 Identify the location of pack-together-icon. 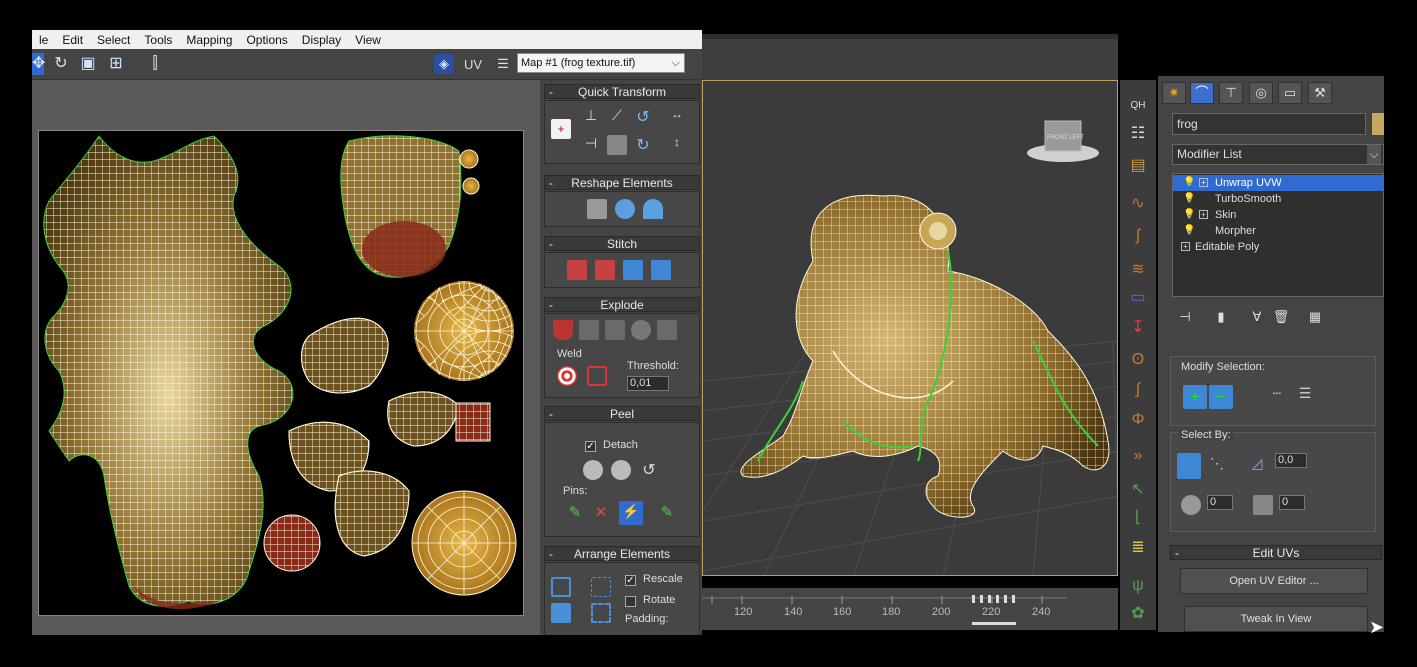
(561, 613).